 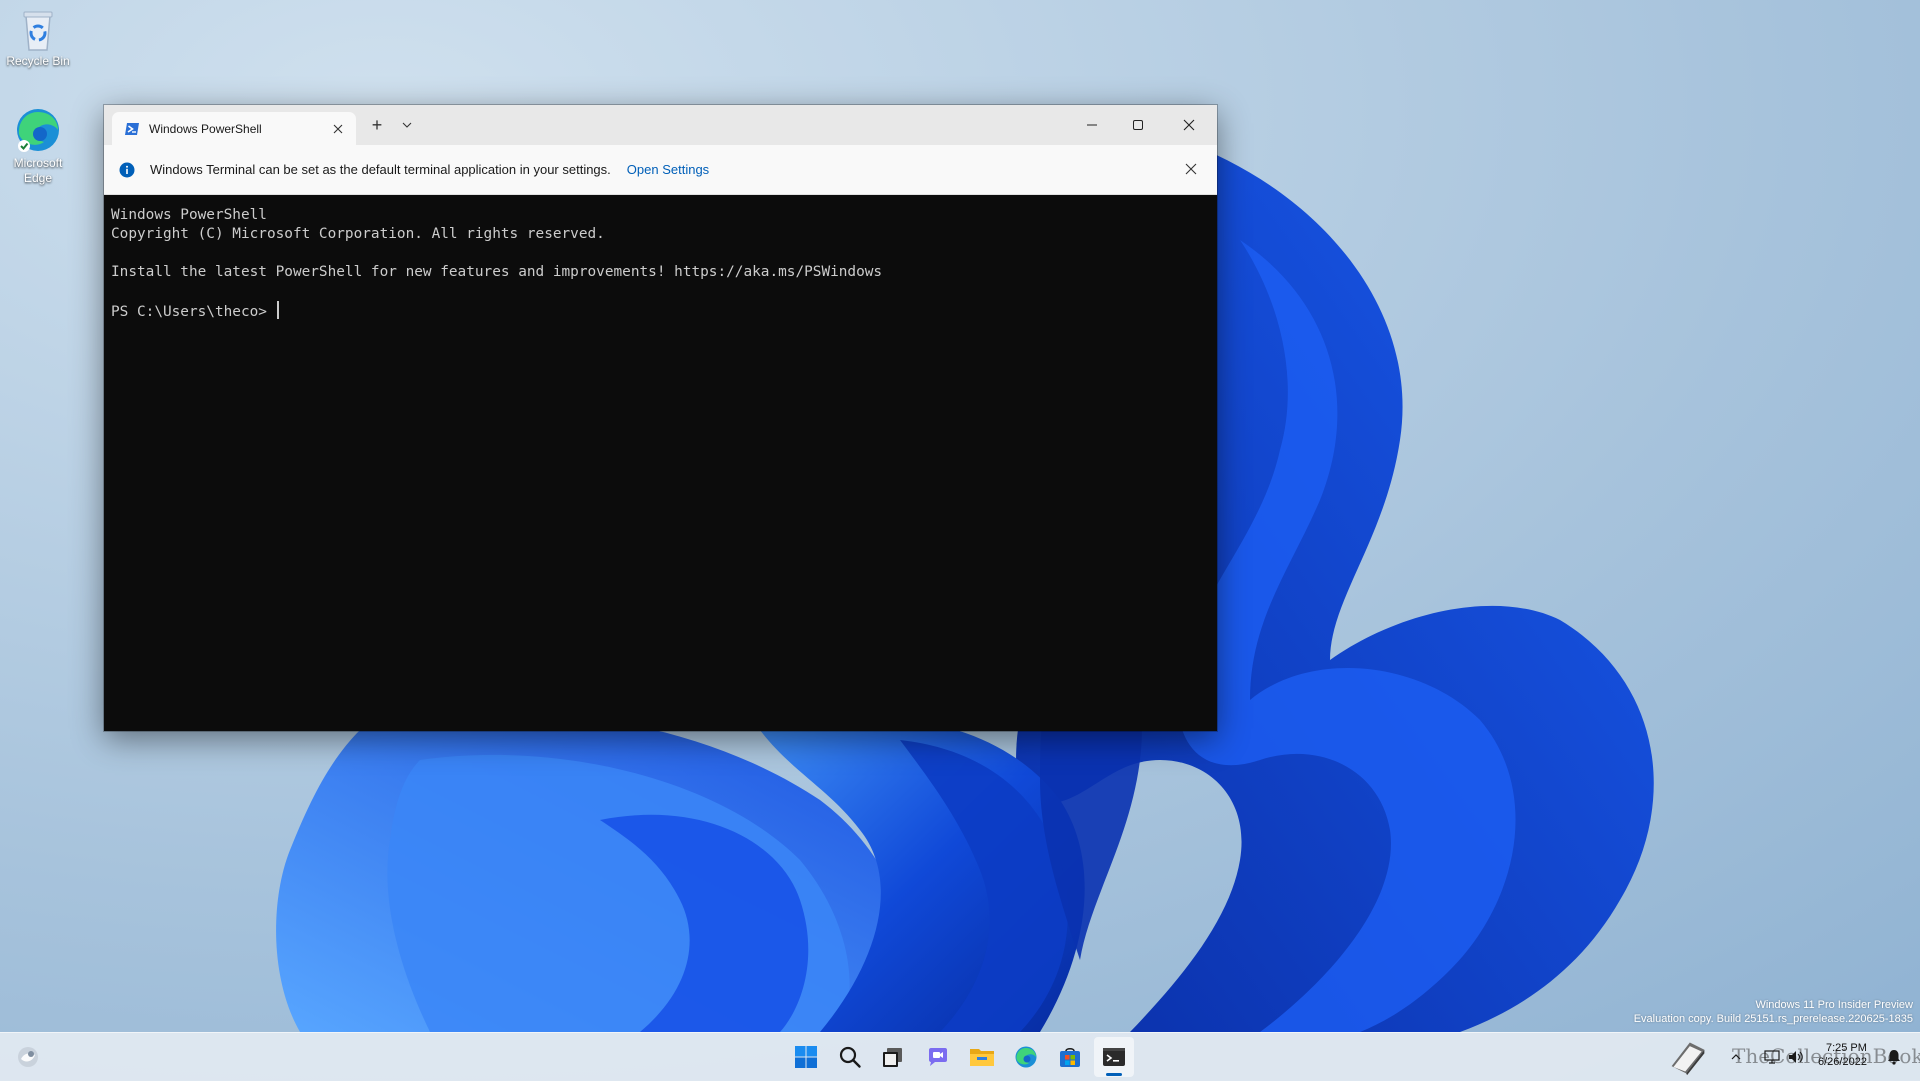 I want to click on powershell-icon, so click(x=132, y=128).